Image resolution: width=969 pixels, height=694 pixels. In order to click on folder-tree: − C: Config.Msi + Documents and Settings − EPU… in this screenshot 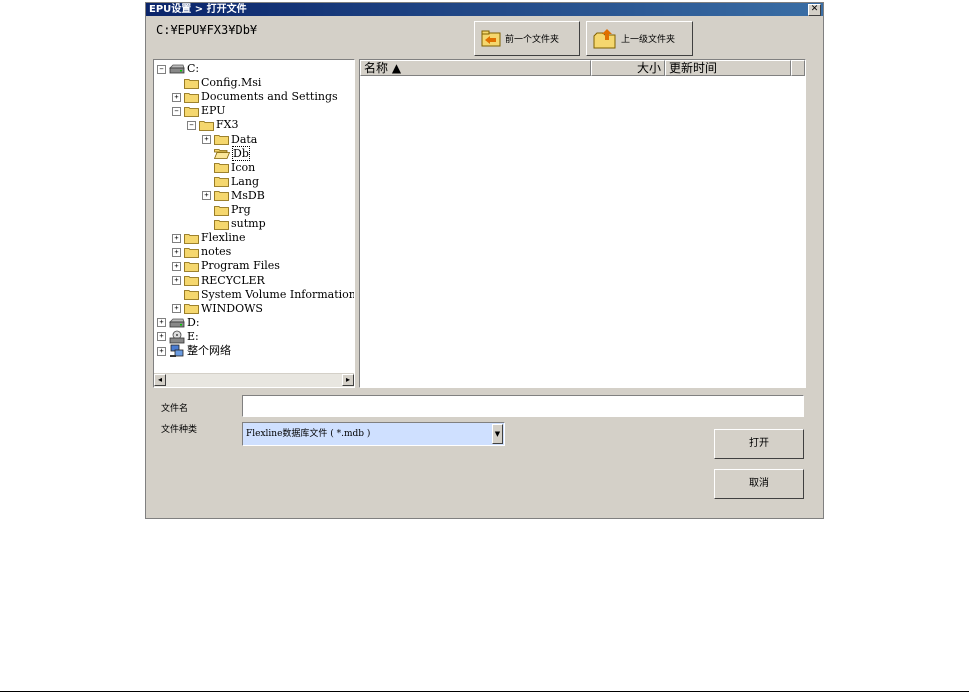, I will do `click(254, 223)`.